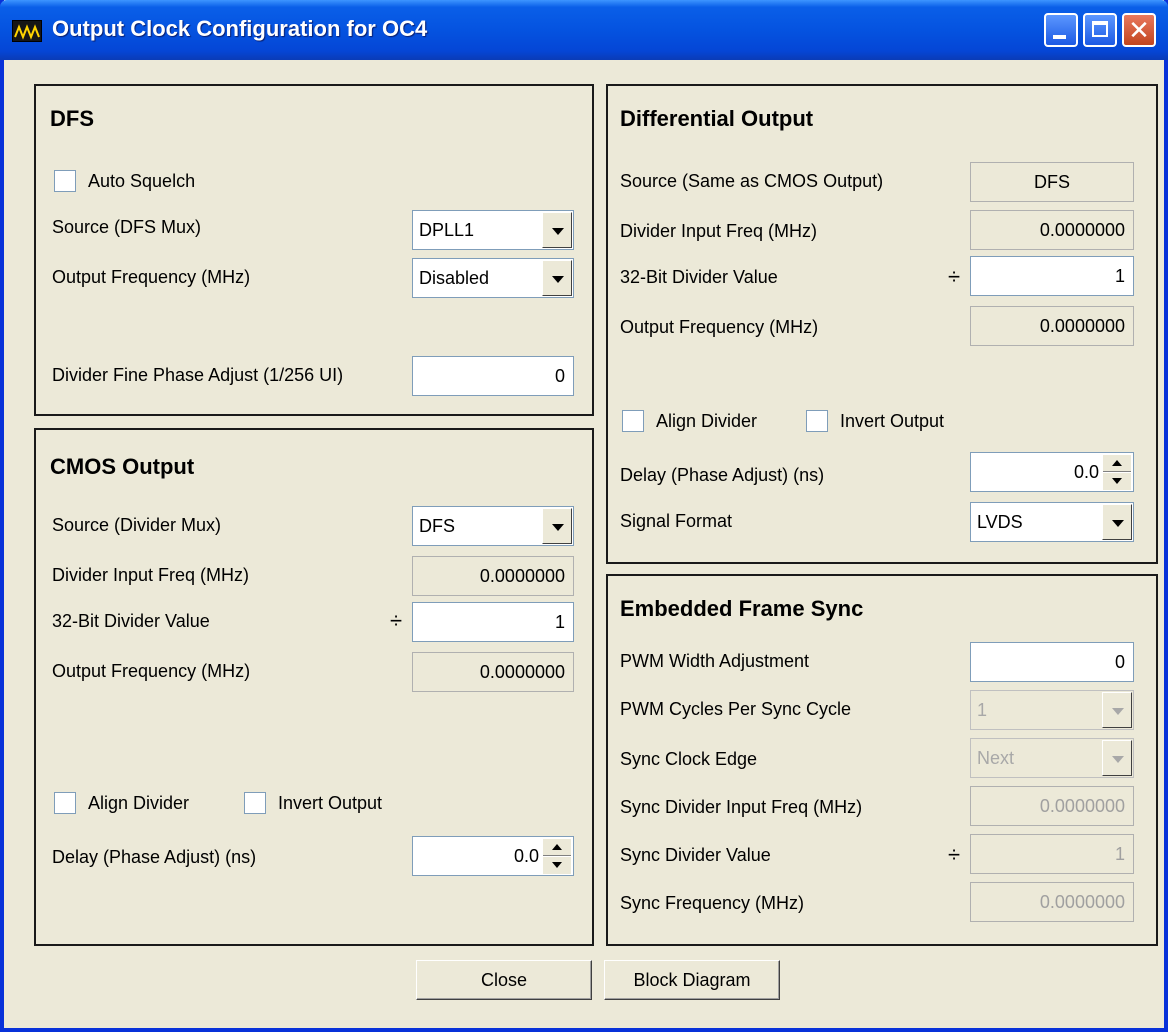 The image size is (1168, 1032). I want to click on cmos-output-freq-label: Output Frequency (MHz), so click(151, 671).